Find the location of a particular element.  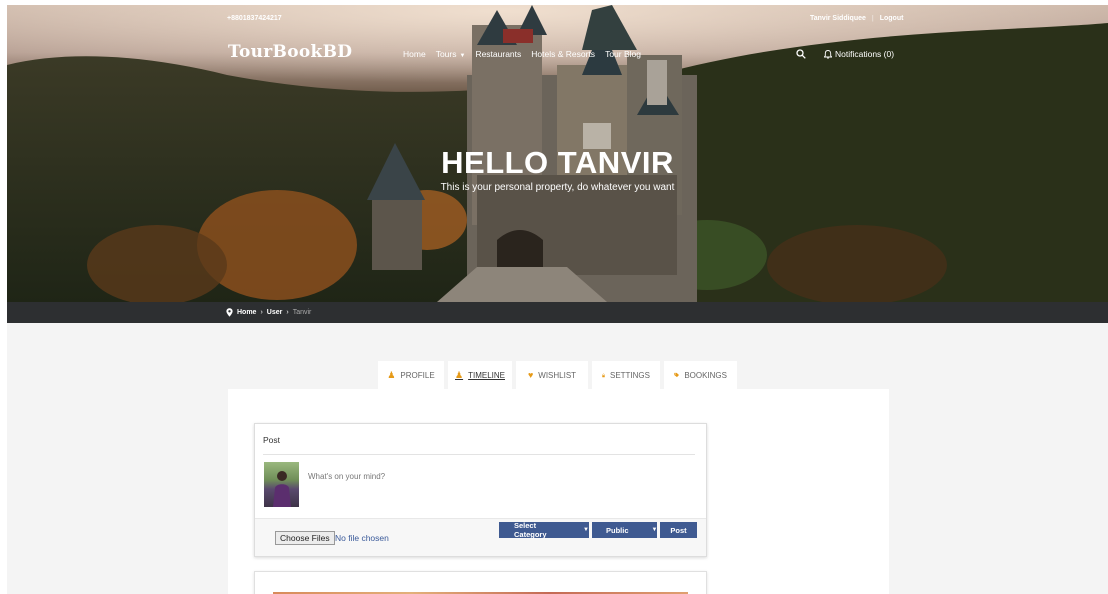

post-text-input: What's on your mind? is located at coordinates (346, 476).